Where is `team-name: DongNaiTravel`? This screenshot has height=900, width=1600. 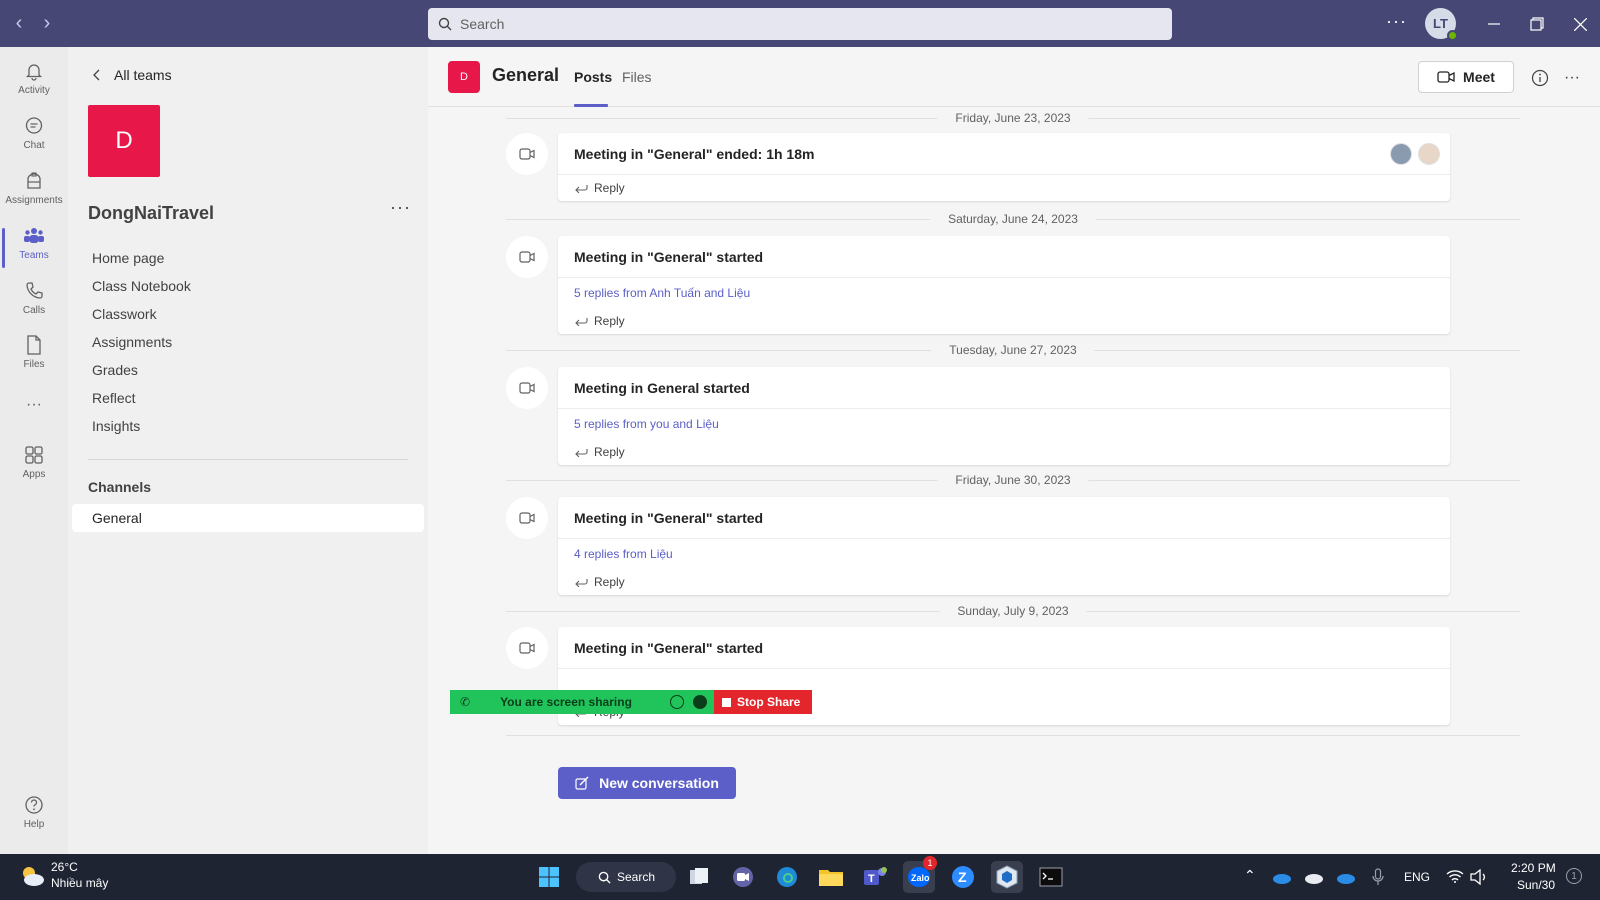 team-name: DongNaiTravel is located at coordinates (151, 213).